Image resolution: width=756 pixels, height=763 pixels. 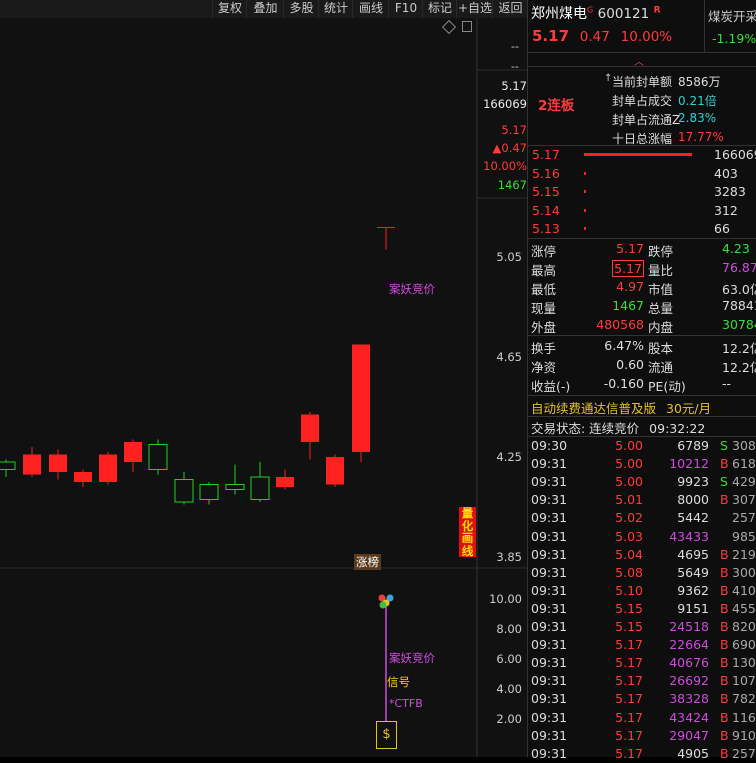 I want to click on stat-value: 4.97, so click(x=630, y=286).